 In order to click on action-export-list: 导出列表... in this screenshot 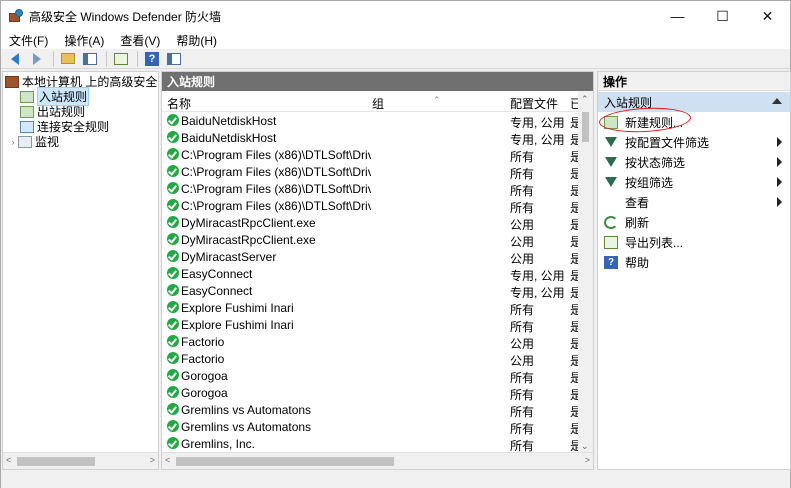, I will do `click(694, 242)`.